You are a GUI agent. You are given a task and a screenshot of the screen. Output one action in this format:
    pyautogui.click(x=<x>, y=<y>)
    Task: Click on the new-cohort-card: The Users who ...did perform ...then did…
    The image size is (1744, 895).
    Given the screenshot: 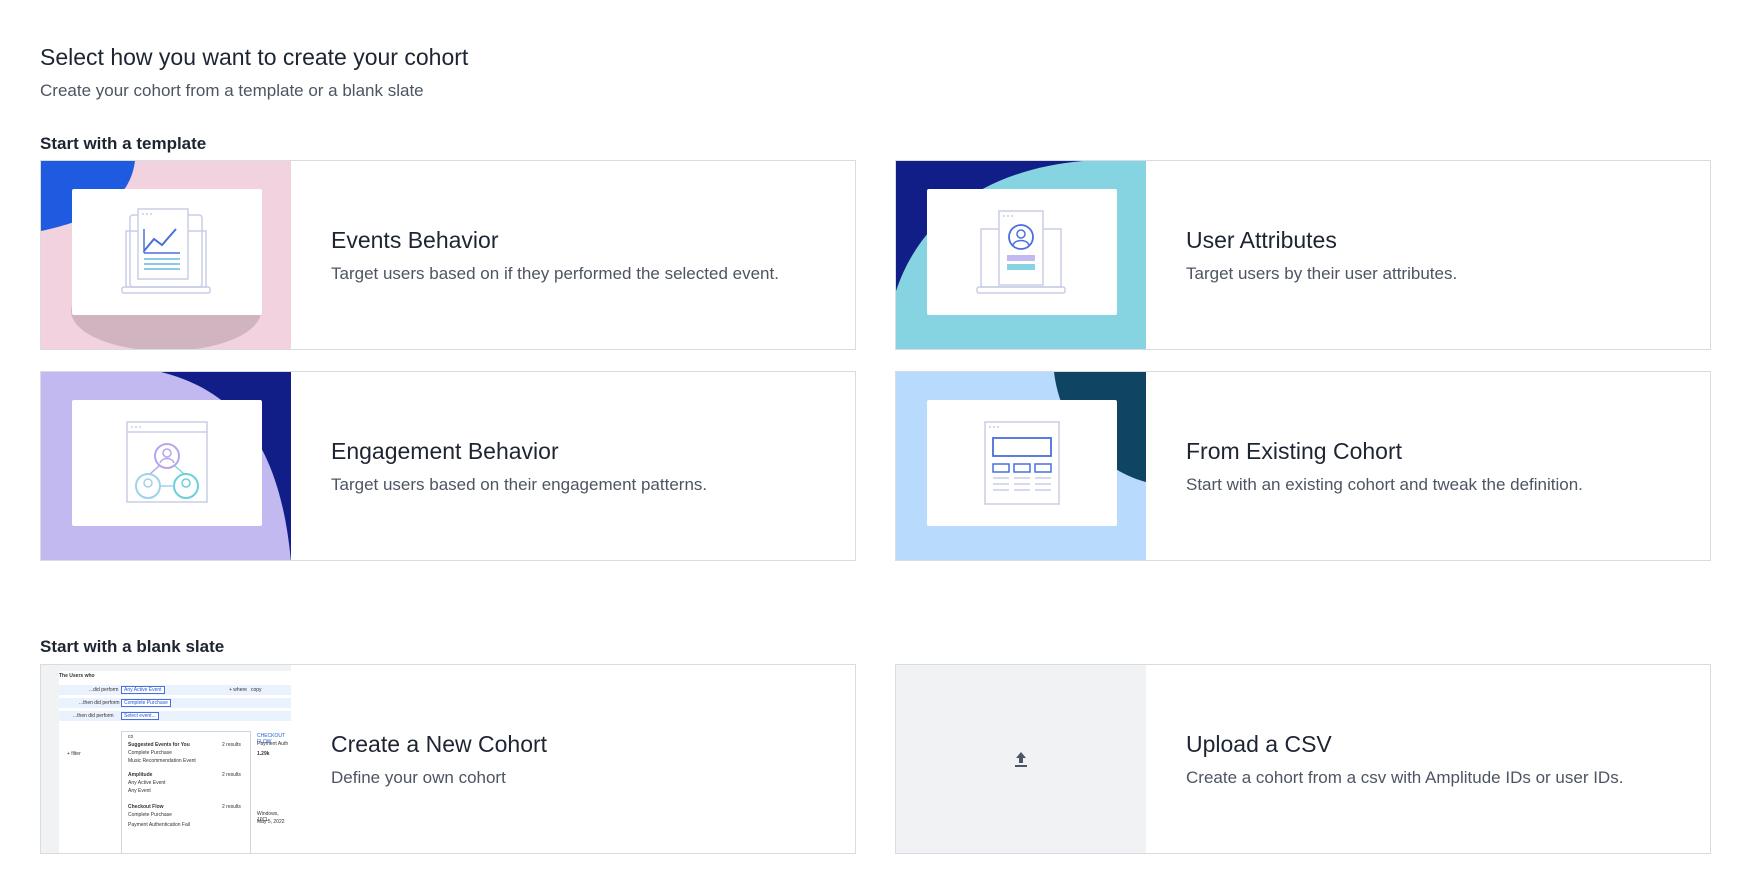 What is the action you would take?
    pyautogui.click(x=448, y=759)
    